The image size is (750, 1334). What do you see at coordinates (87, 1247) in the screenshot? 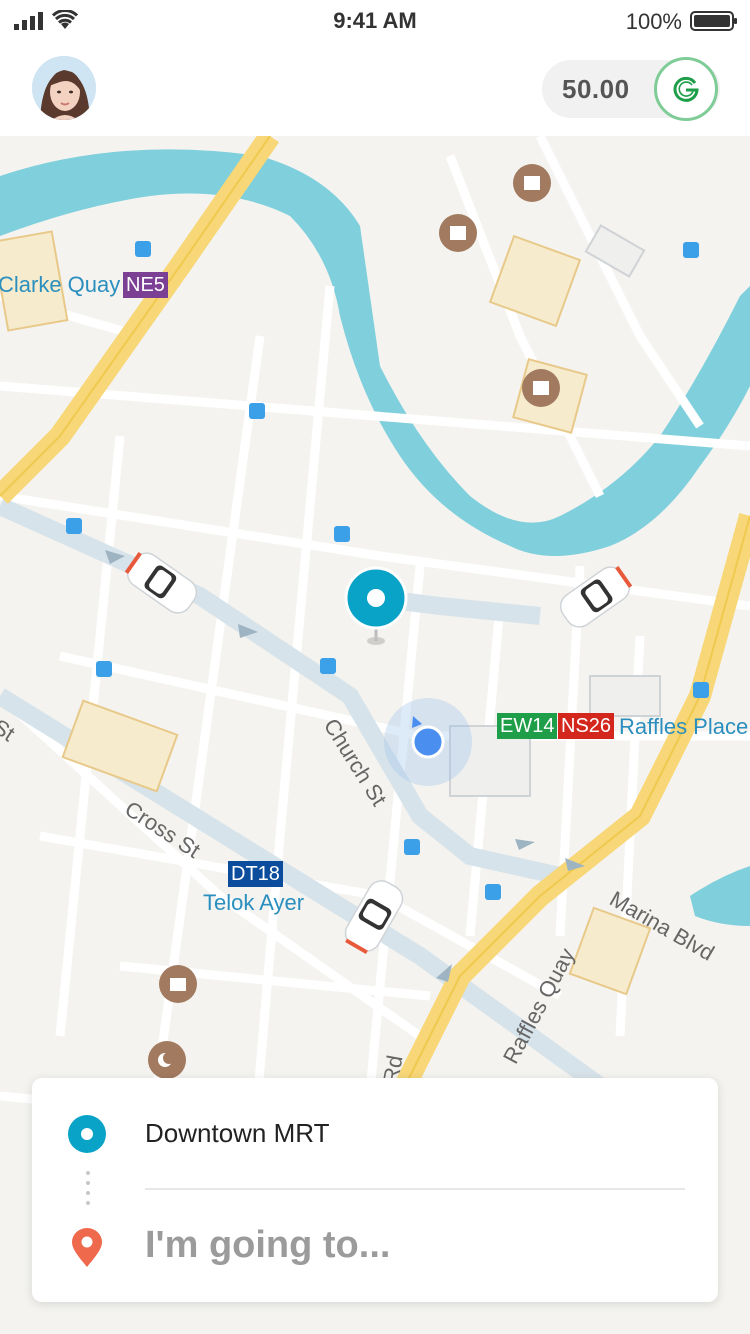
I see `destination-pin-icon` at bounding box center [87, 1247].